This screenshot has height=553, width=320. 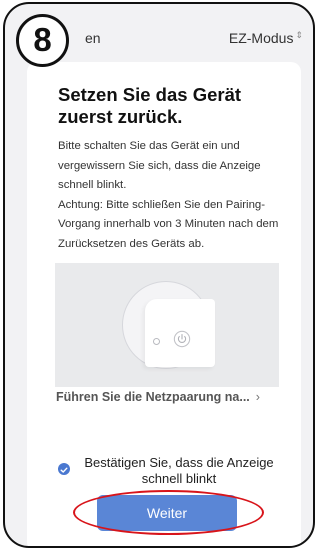 I want to click on chevron-updown-icon: ⇕, so click(x=299, y=35).